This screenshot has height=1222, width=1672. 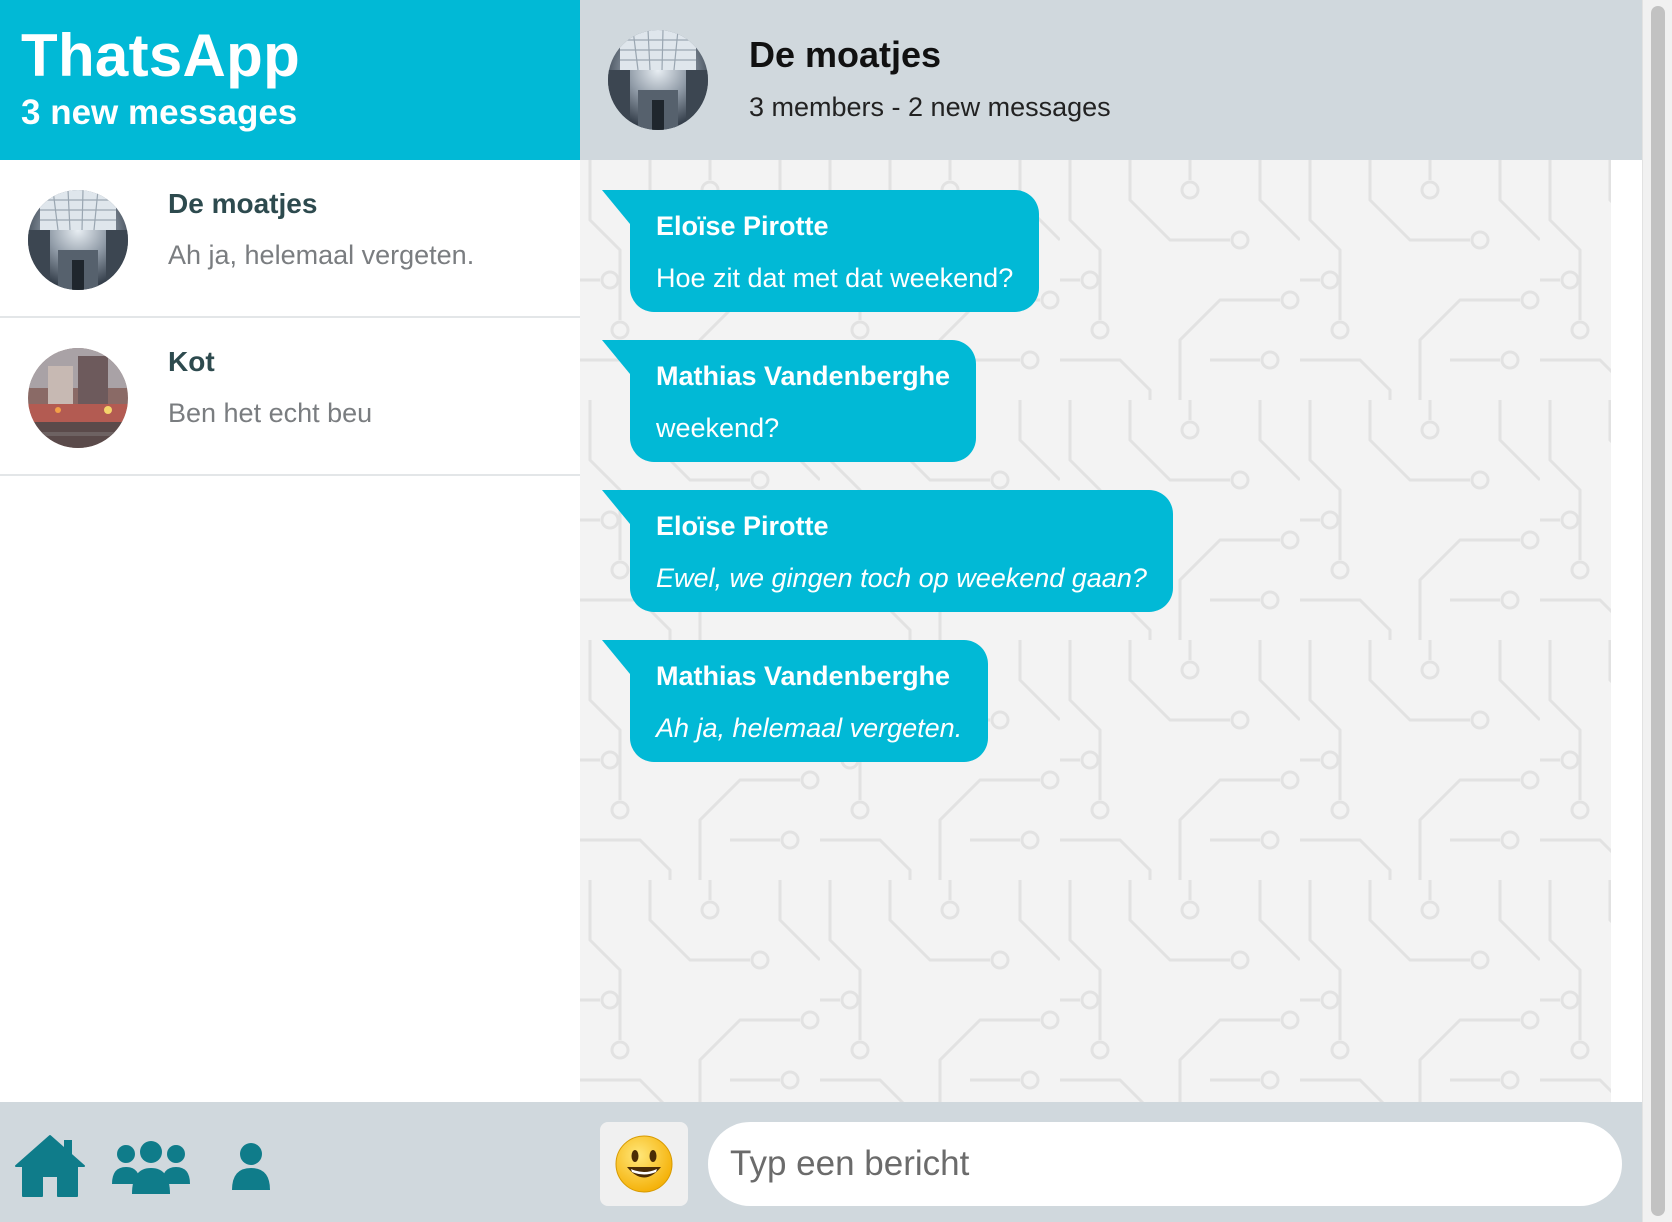 I want to click on message-text: Ah ja, helemaal vergeten., so click(x=809, y=728).